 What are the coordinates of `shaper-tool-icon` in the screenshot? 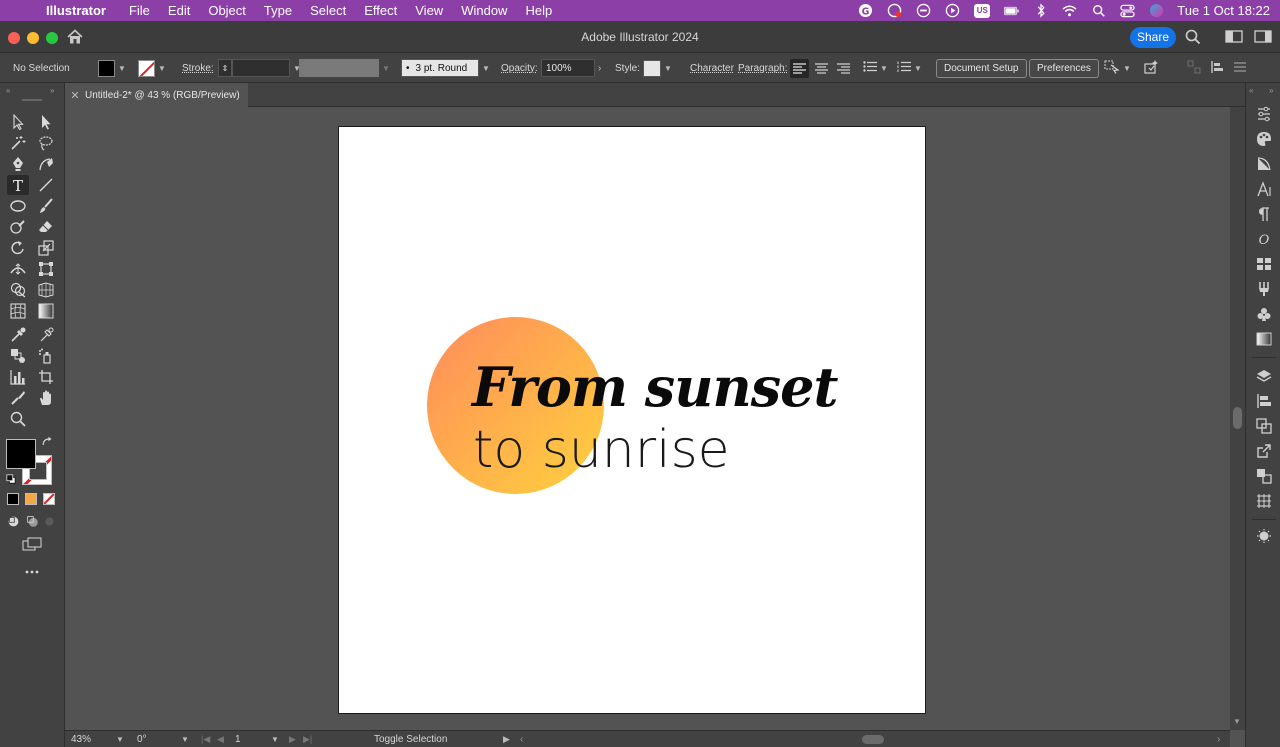 It's located at (18, 227).